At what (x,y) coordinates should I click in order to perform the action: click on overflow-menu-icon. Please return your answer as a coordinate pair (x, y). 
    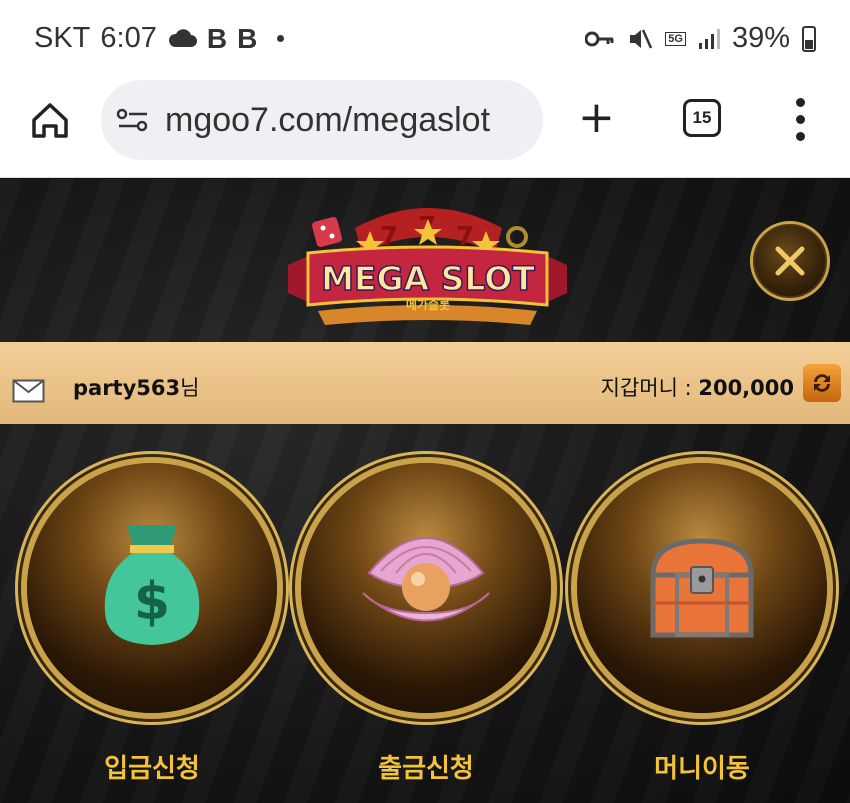
    Looking at the image, I should click on (800, 120).